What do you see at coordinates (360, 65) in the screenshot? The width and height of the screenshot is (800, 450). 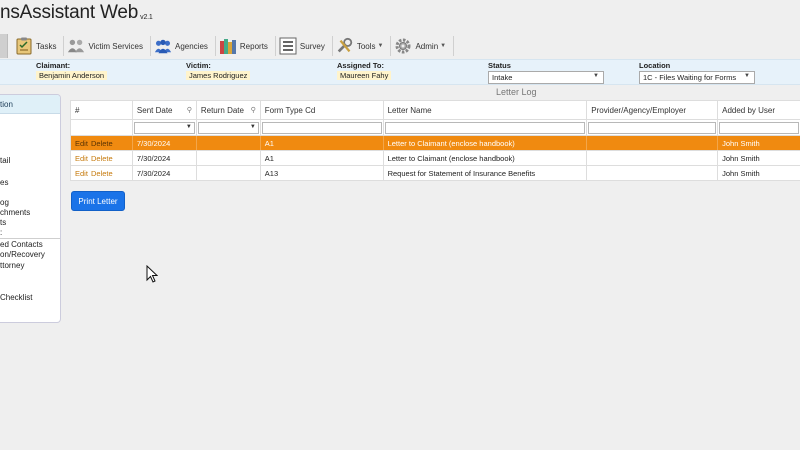 I see `assigned-to-label: Assigned To:` at bounding box center [360, 65].